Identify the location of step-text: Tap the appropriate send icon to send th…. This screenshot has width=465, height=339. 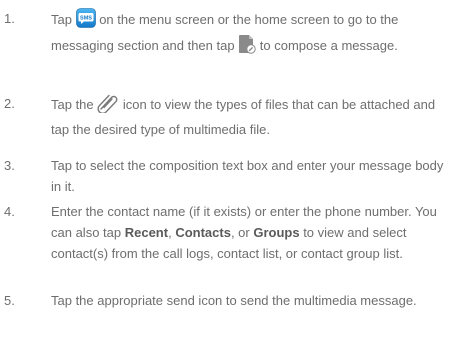
(234, 300).